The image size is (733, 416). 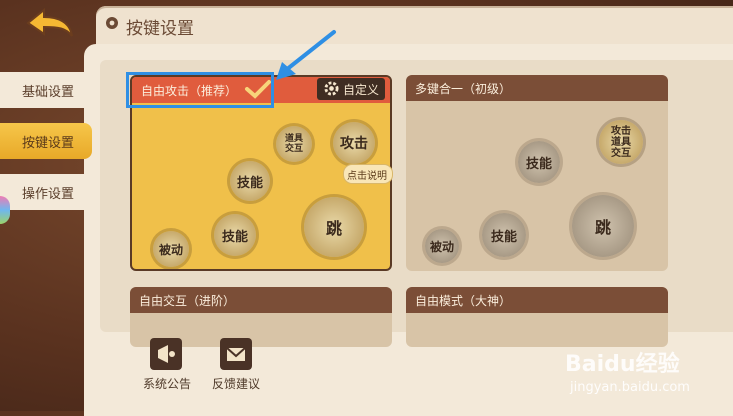 What do you see at coordinates (200, 90) in the screenshot?
I see `highlight-box` at bounding box center [200, 90].